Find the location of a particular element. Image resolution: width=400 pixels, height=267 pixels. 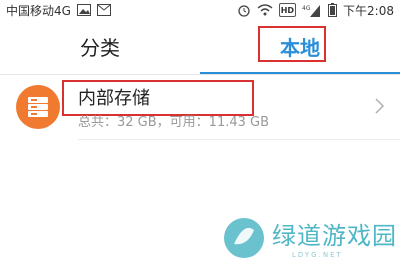

watermark: 绿道游戏园 LDYG.NET is located at coordinates (308, 237).